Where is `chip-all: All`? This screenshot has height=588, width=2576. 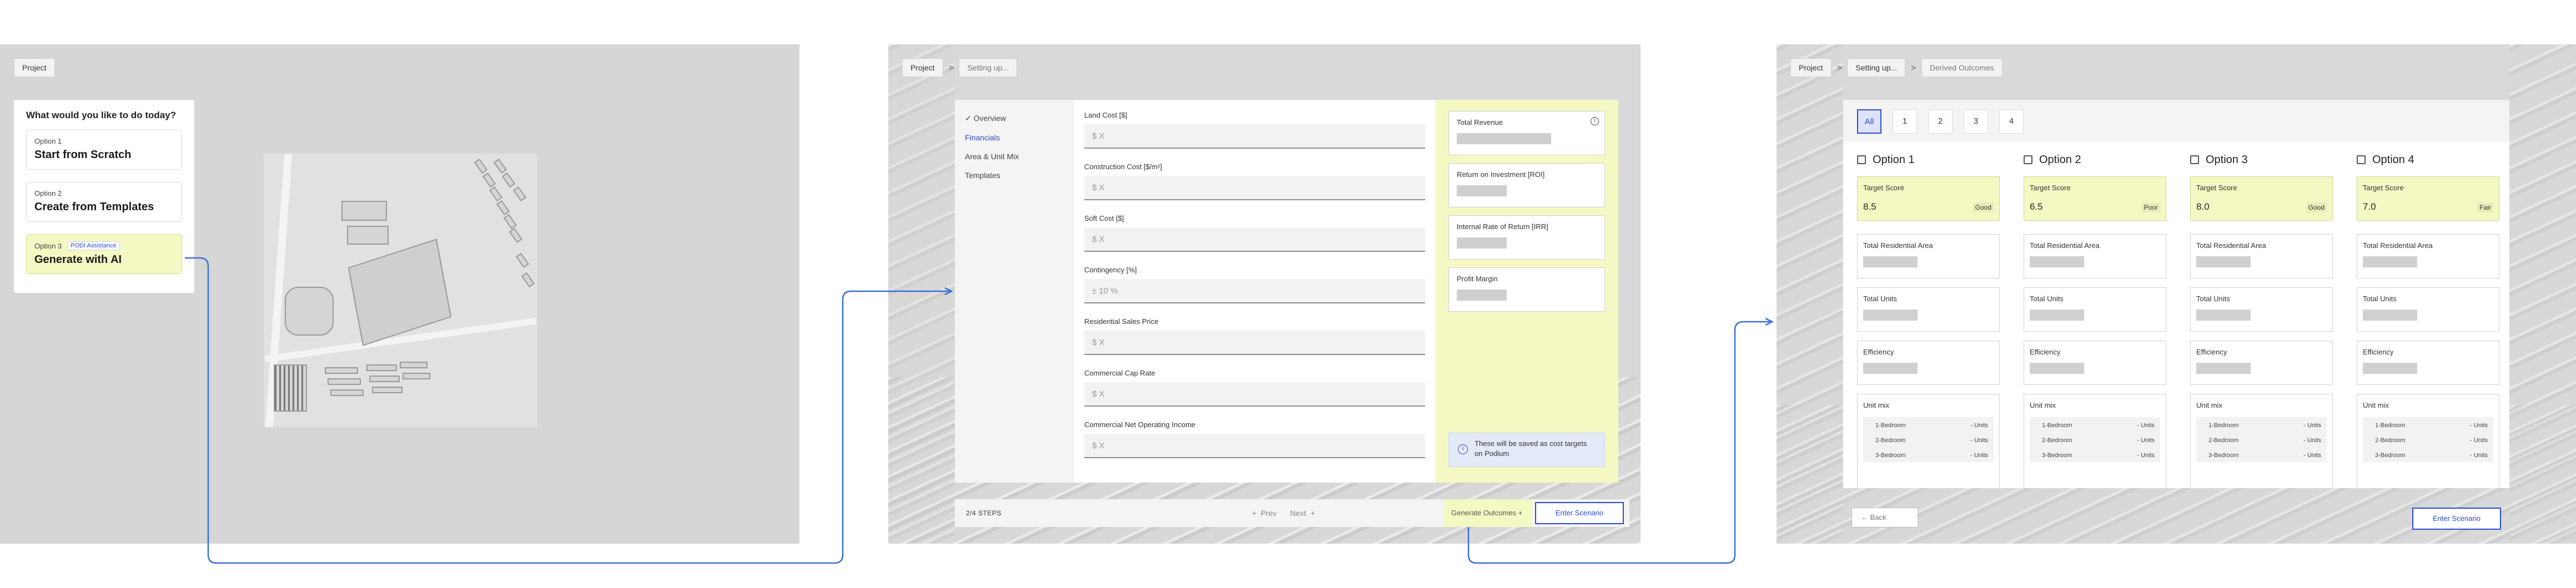 chip-all: All is located at coordinates (1869, 121).